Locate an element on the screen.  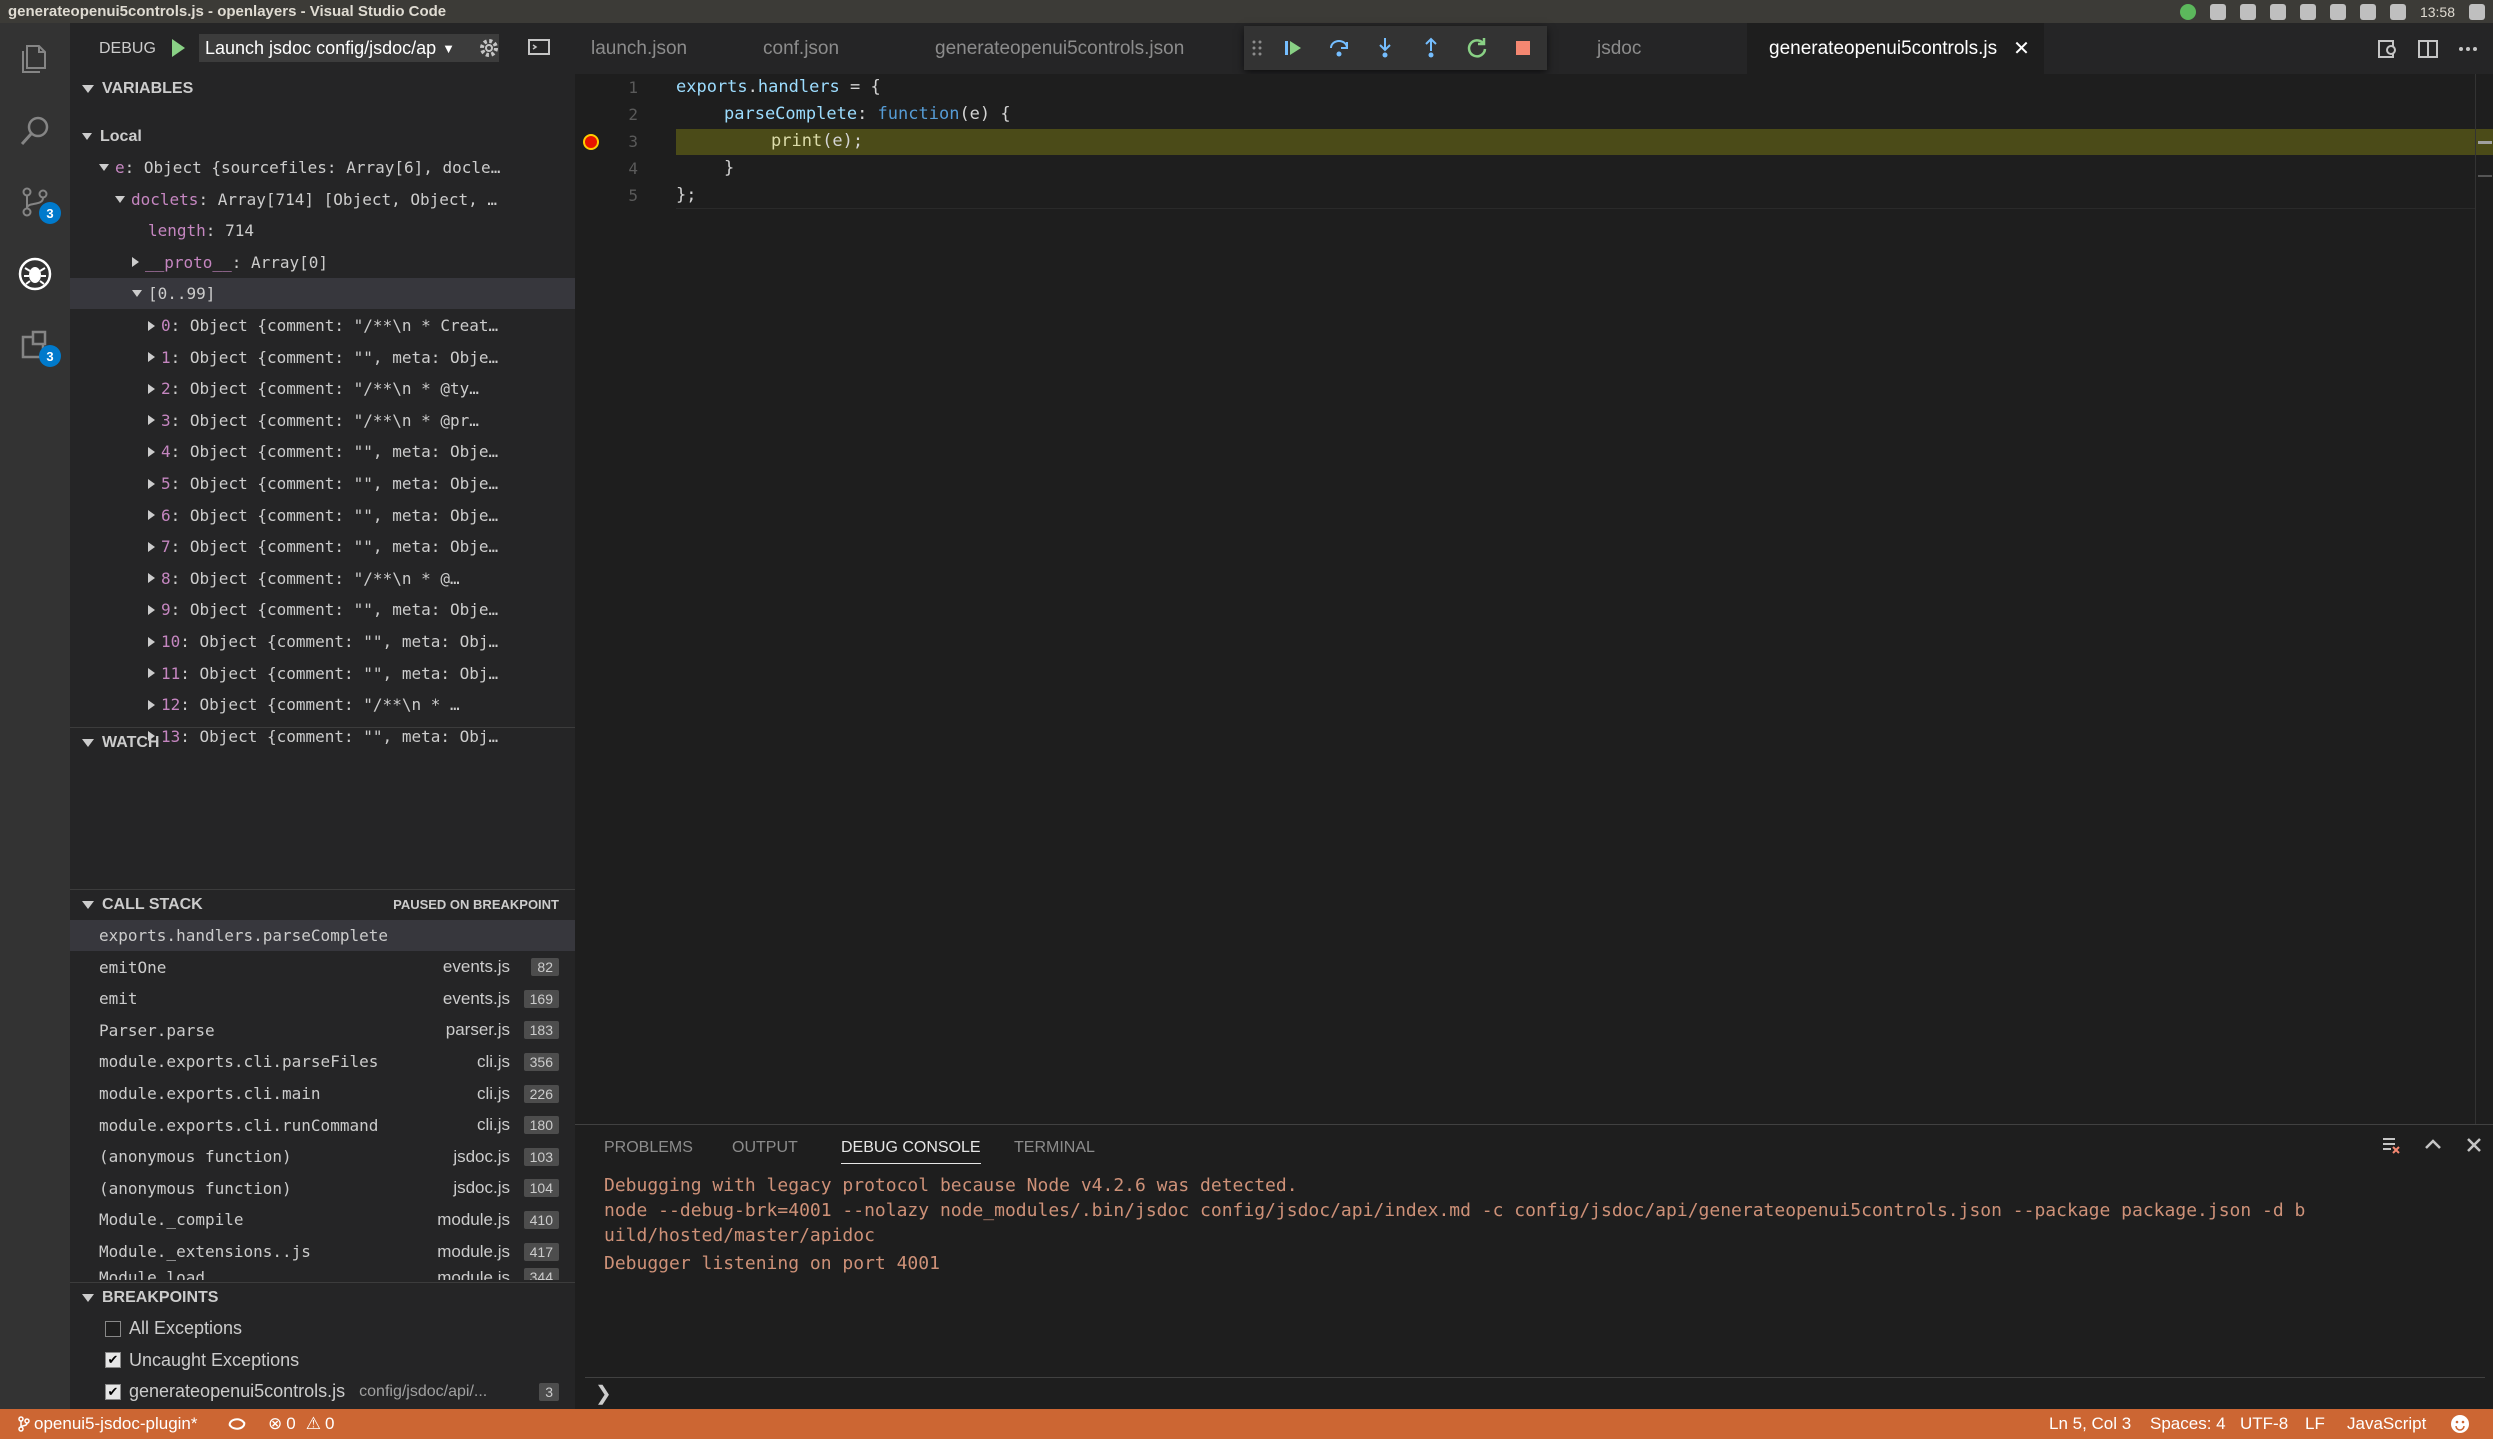
tab-debug-console: DEBUG CONSOLE is located at coordinates (911, 1151).